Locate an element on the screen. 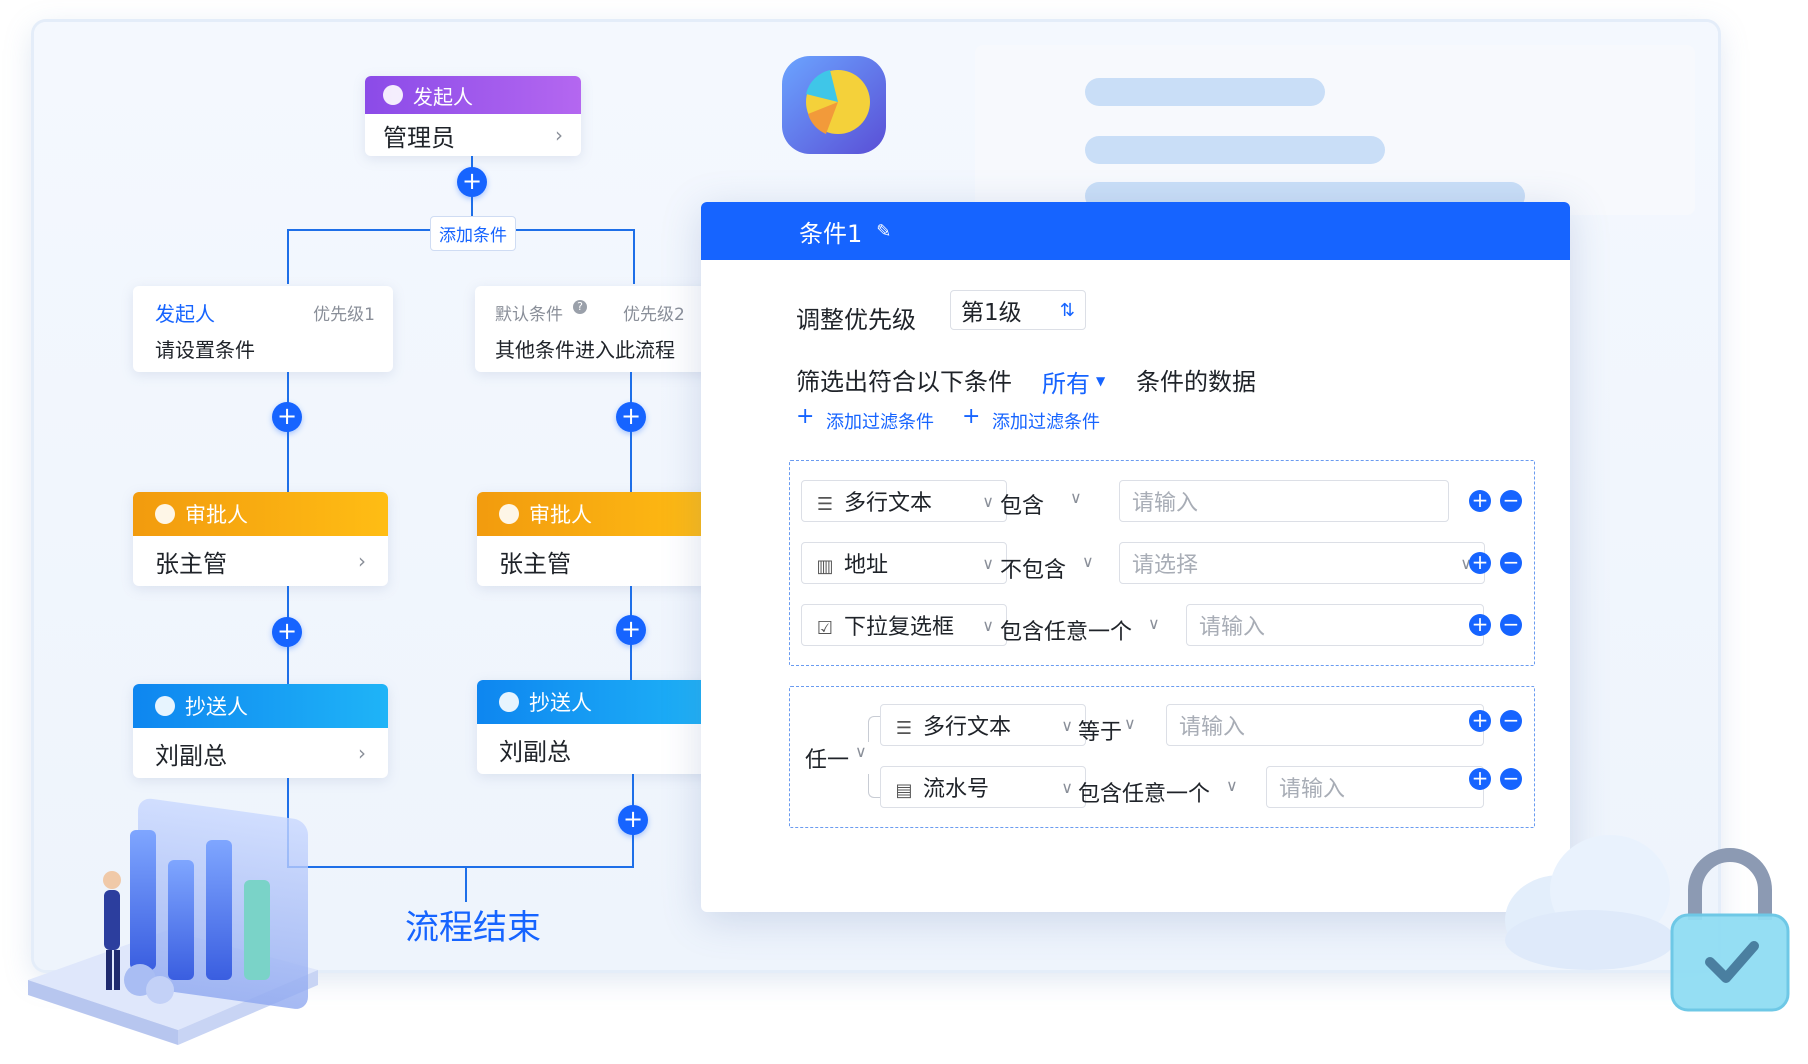  flow-end-label: 流程结束 is located at coordinates (473, 928).